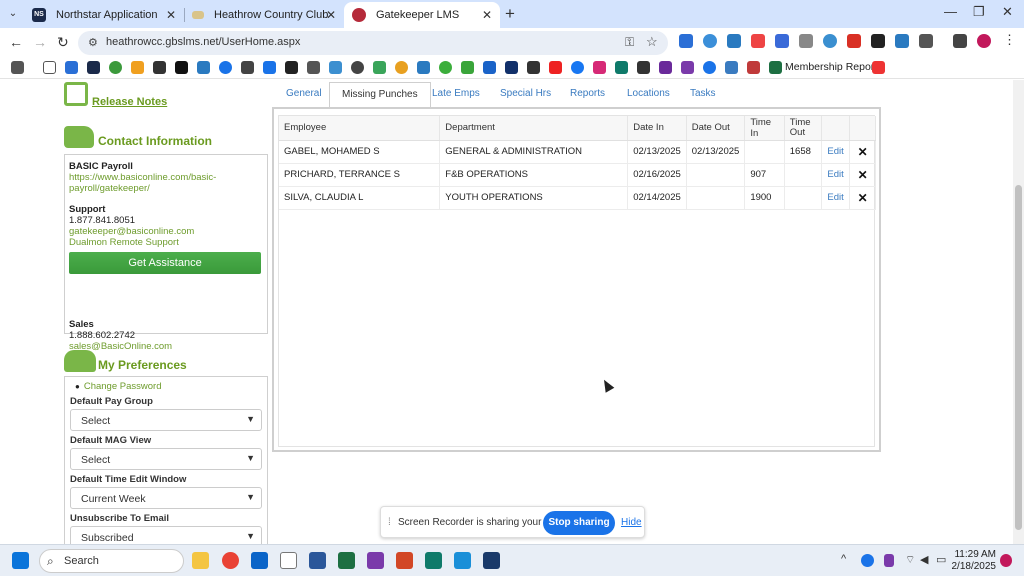  What do you see at coordinates (703, 93) in the screenshot?
I see `tab-tasks: Tasks` at bounding box center [703, 93].